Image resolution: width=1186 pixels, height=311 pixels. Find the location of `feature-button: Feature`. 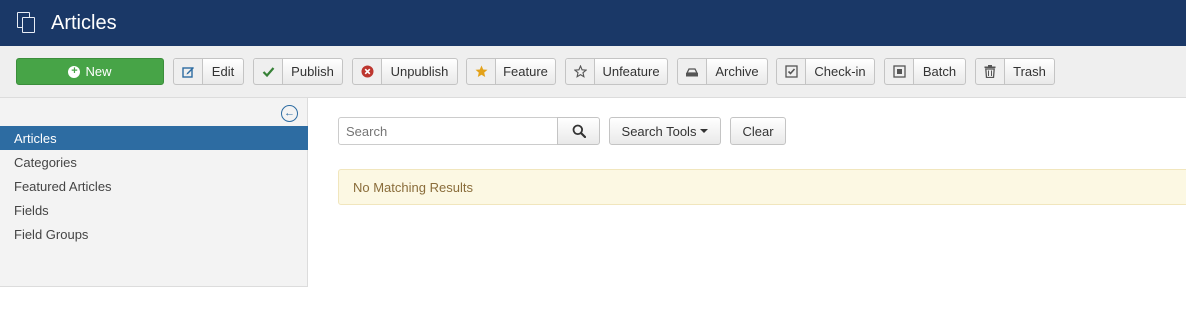

feature-button: Feature is located at coordinates (511, 71).